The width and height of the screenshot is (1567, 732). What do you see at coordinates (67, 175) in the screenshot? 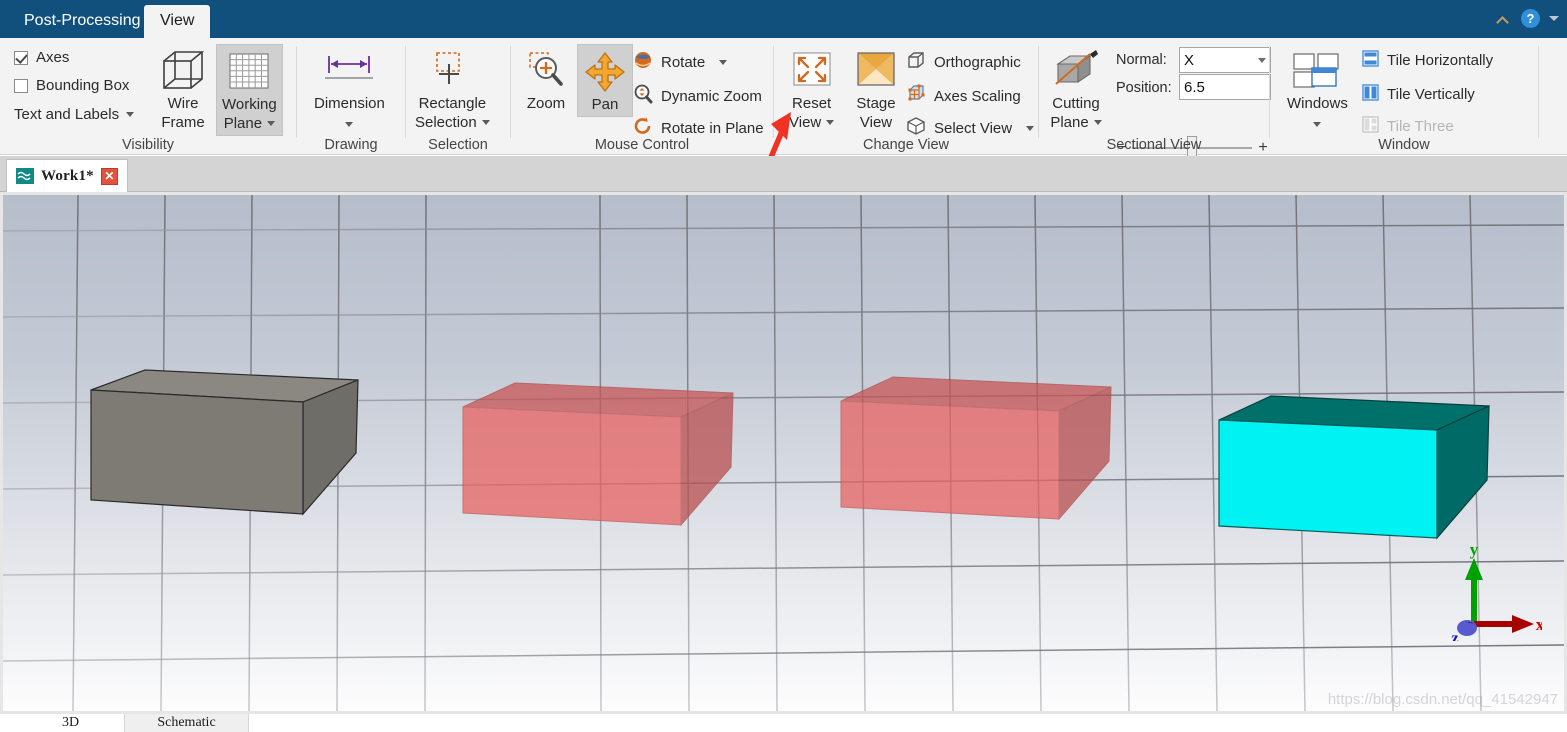
I see `document-tab-work1: Work1* ✕` at bounding box center [67, 175].